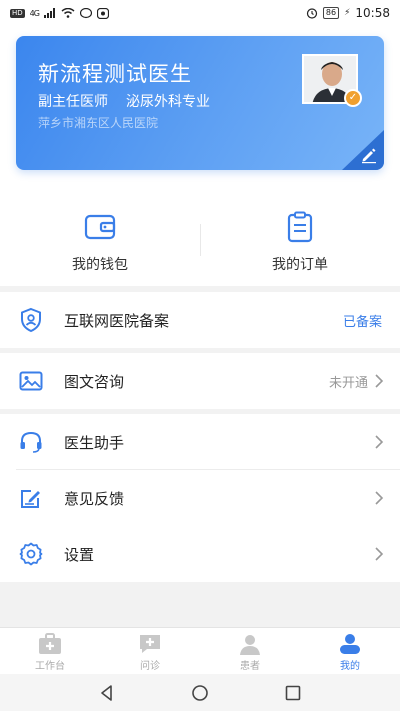 Image resolution: width=400 pixels, height=711 pixels. I want to click on edit-note-icon, so click(30, 499).